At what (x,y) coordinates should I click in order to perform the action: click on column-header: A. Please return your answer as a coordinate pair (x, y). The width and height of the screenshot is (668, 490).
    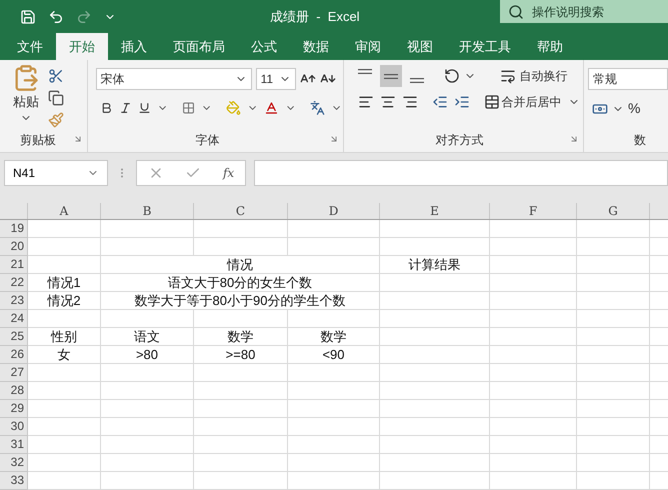
    Looking at the image, I should click on (64, 211).